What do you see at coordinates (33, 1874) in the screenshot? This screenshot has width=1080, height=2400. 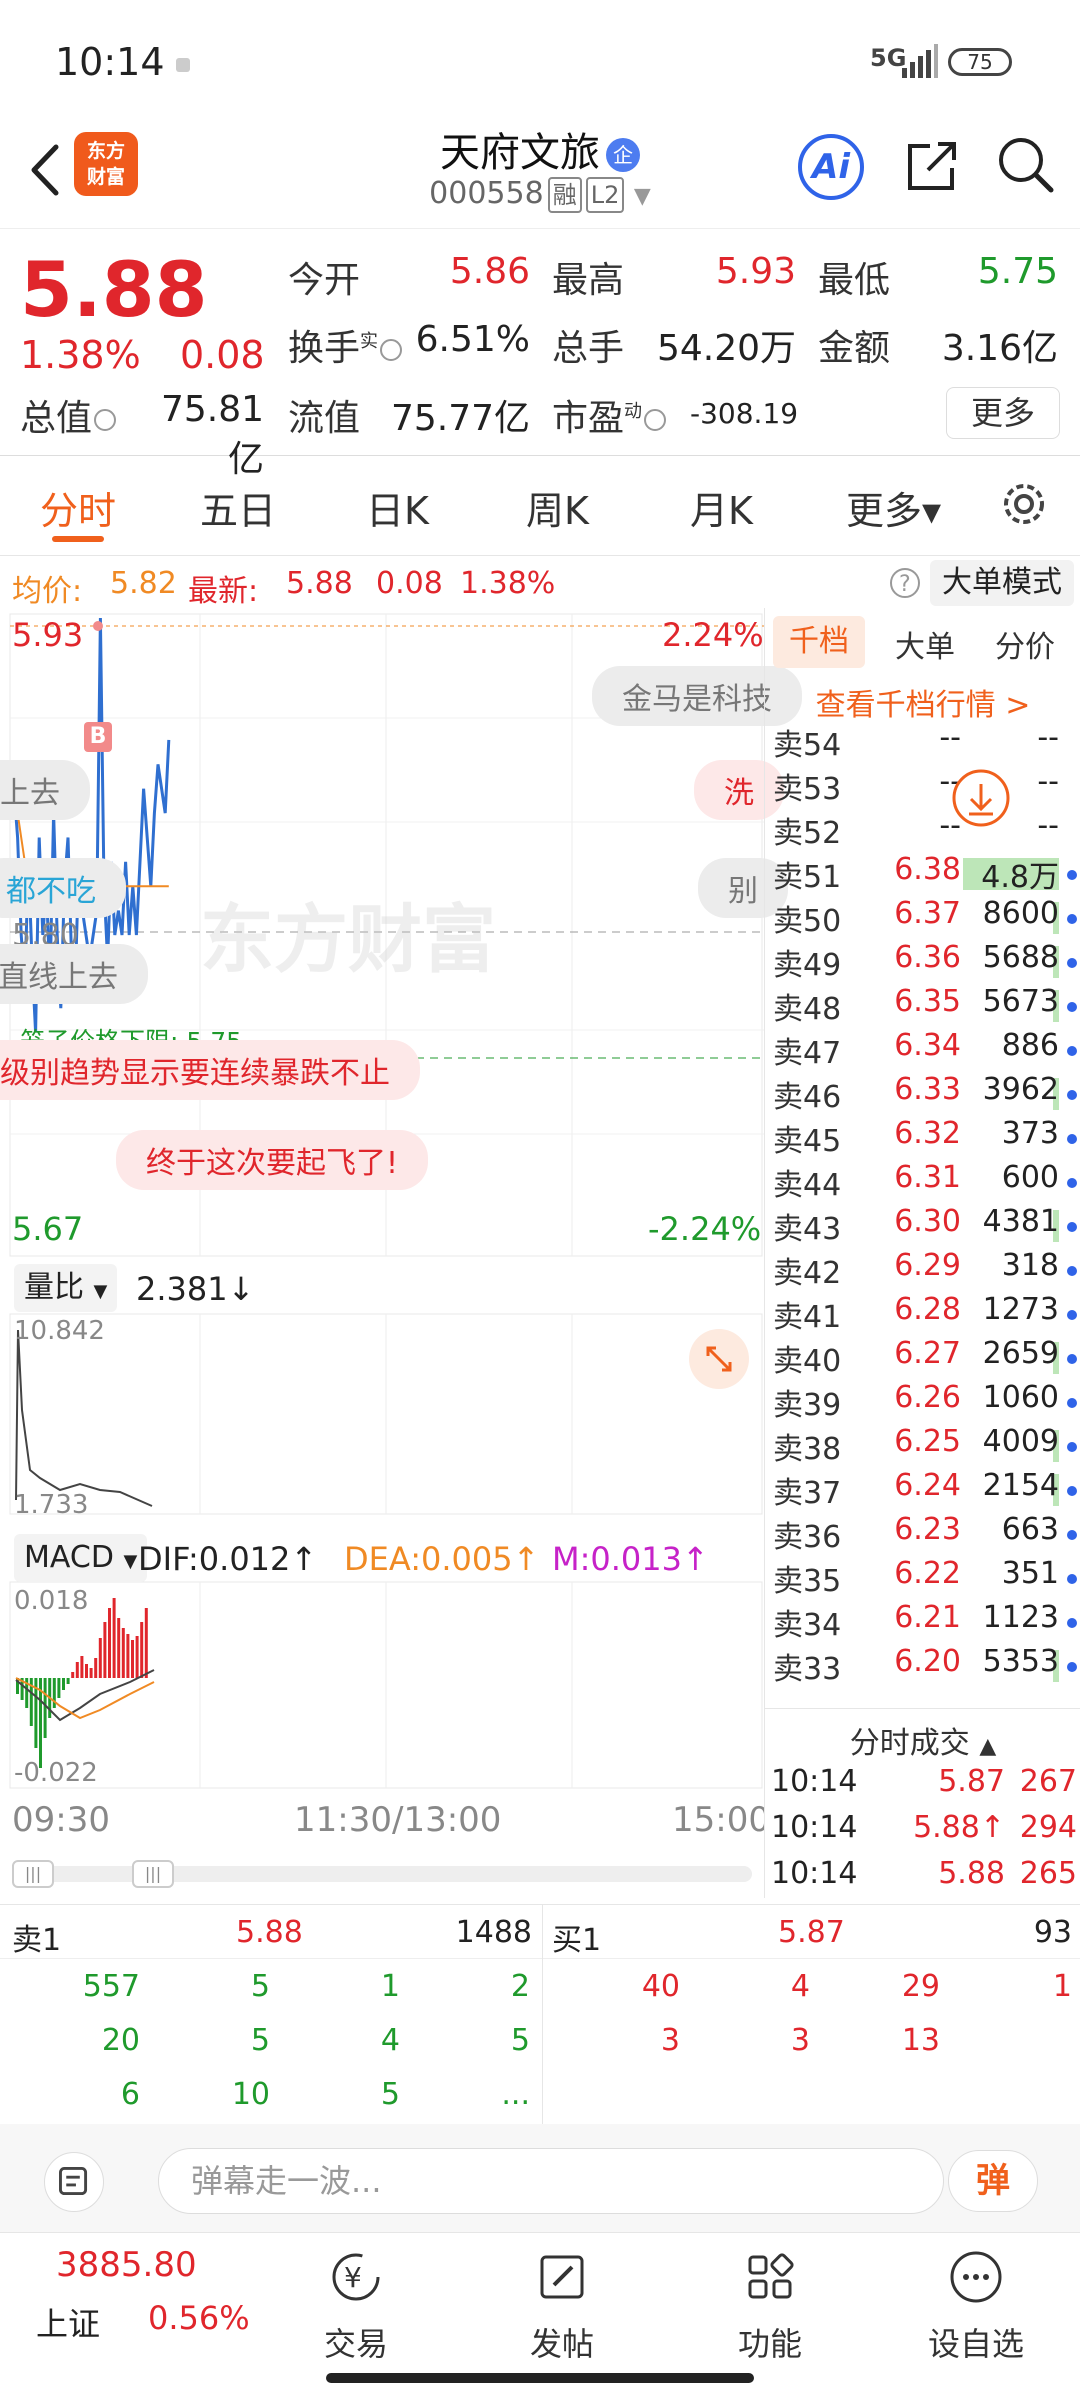 I see `scroll-handle-left: |||` at bounding box center [33, 1874].